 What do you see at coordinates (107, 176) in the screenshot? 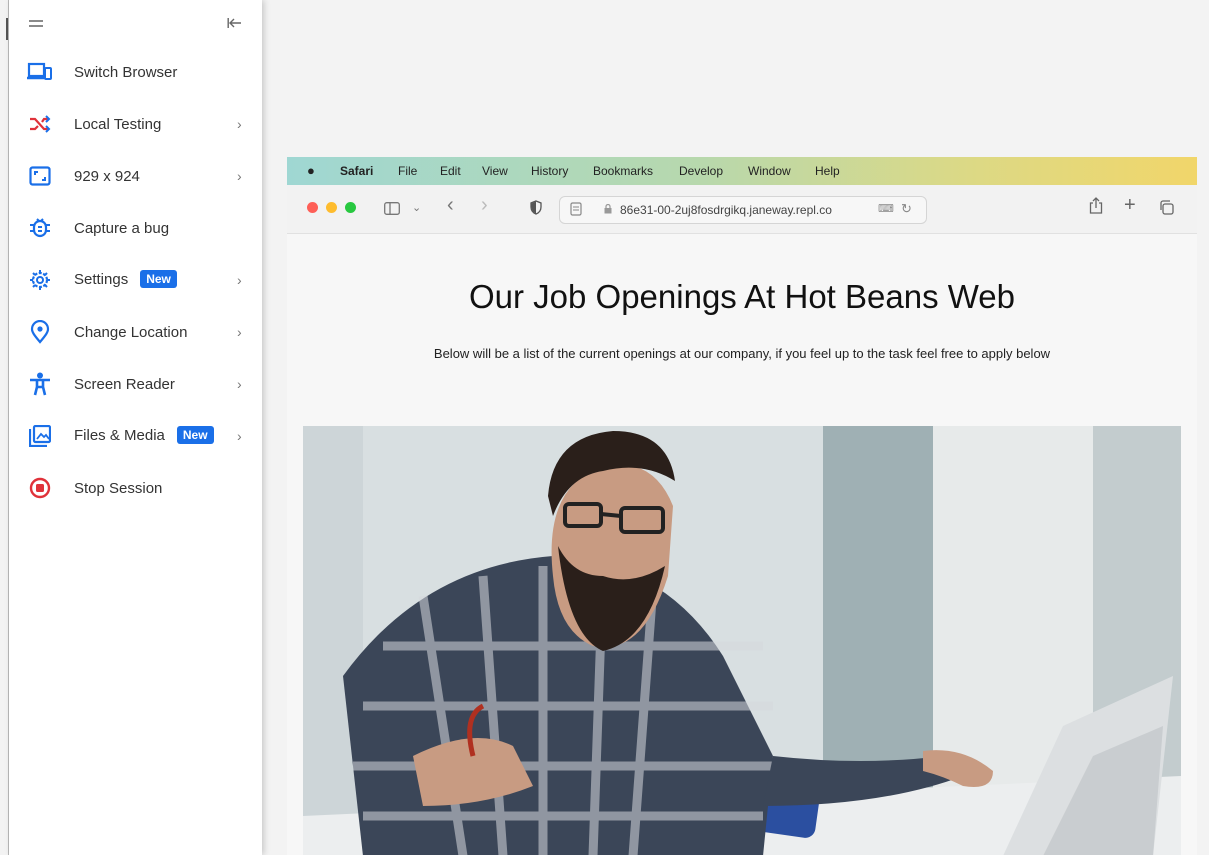
I see `sidebar-item-label: 929 x 924` at bounding box center [107, 176].